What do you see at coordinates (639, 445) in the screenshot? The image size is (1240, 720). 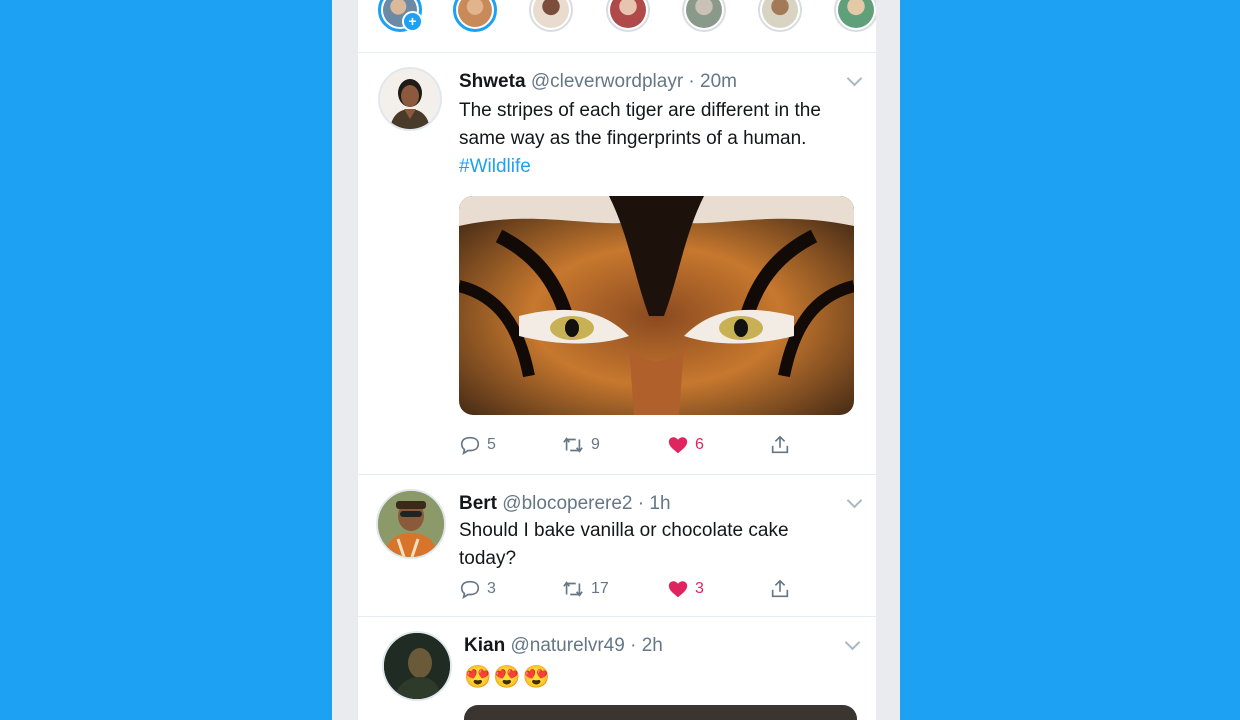 I see `tweet-actions: 5 9 6` at bounding box center [639, 445].